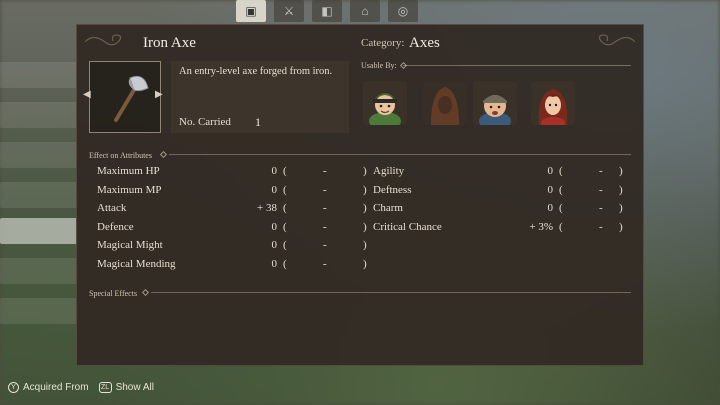 The height and width of the screenshot is (405, 720). Describe the element at coordinates (112, 208) in the screenshot. I see `attribute-name: Attack` at that location.